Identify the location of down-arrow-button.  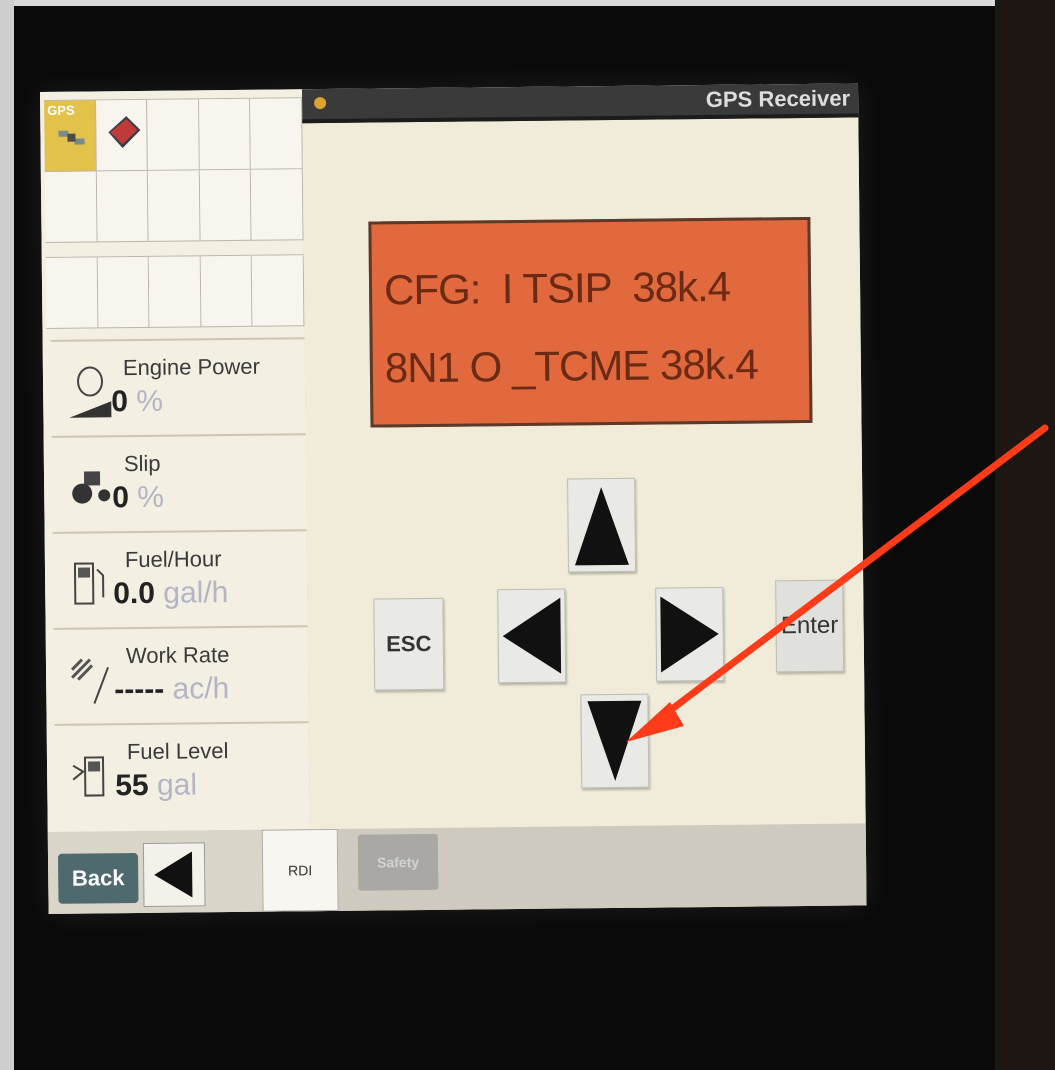
(615, 741).